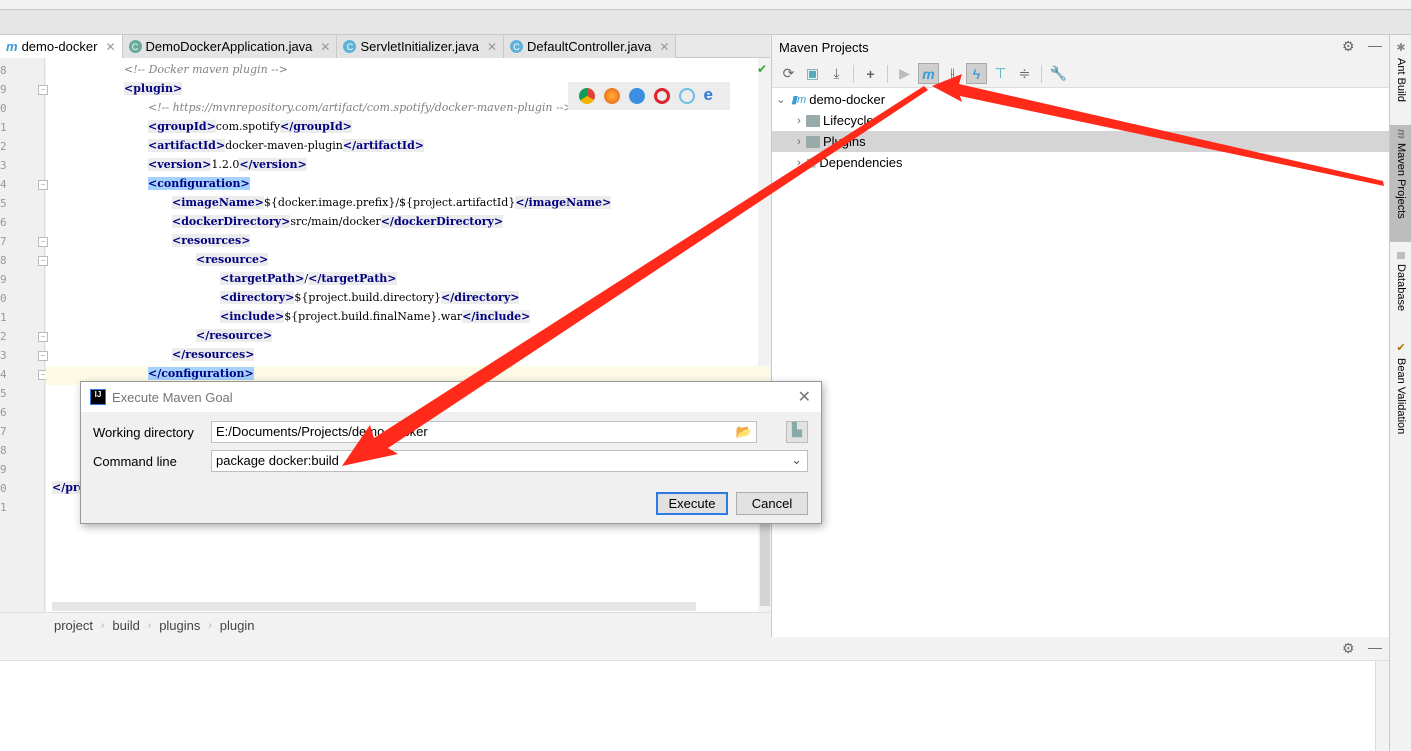  I want to click on reimport-icon: ⟳, so click(788, 73).